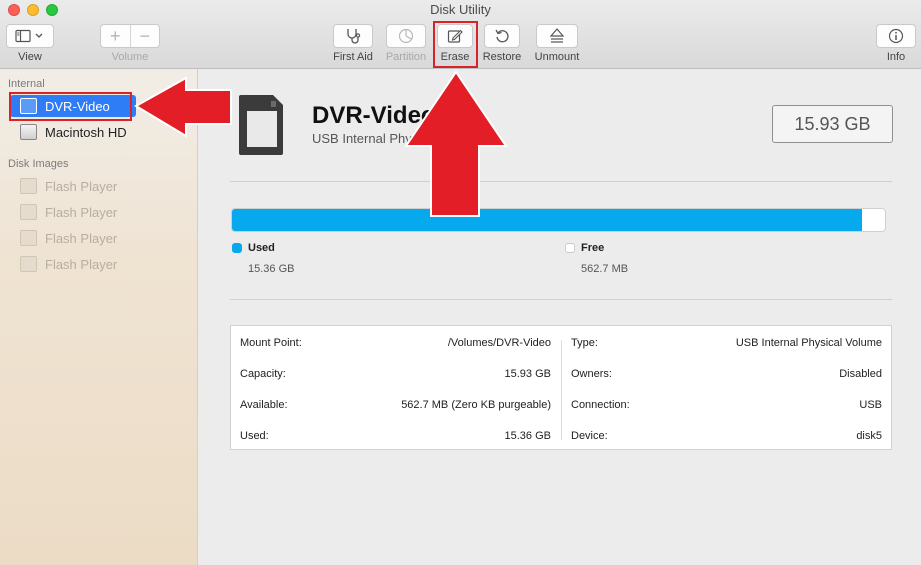 The image size is (921, 565). What do you see at coordinates (726, 373) in the screenshot?
I see `info-row-owners: Owners: Disabled` at bounding box center [726, 373].